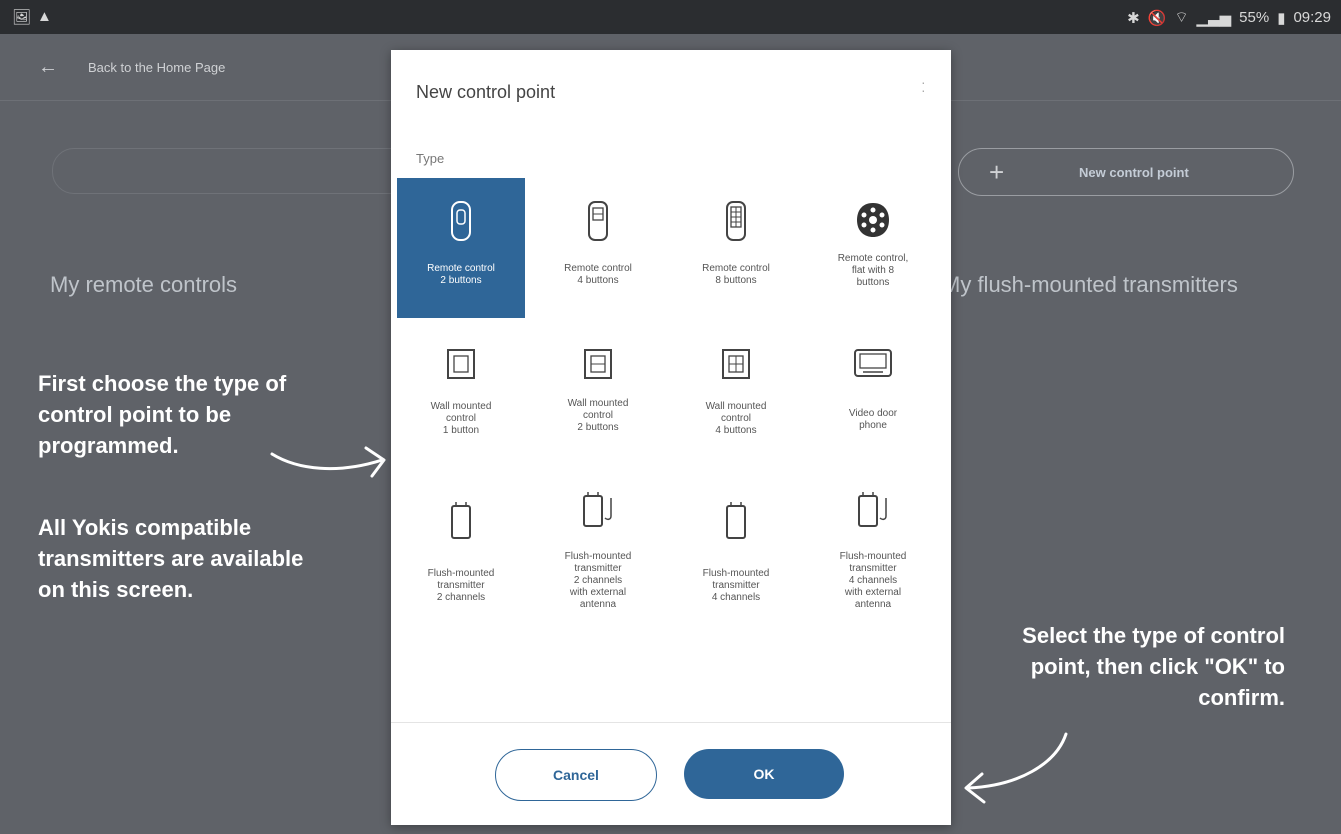  Describe the element at coordinates (736, 396) in the screenshot. I see `tile-wall-4: Wall mounted control 4 buttons` at that location.